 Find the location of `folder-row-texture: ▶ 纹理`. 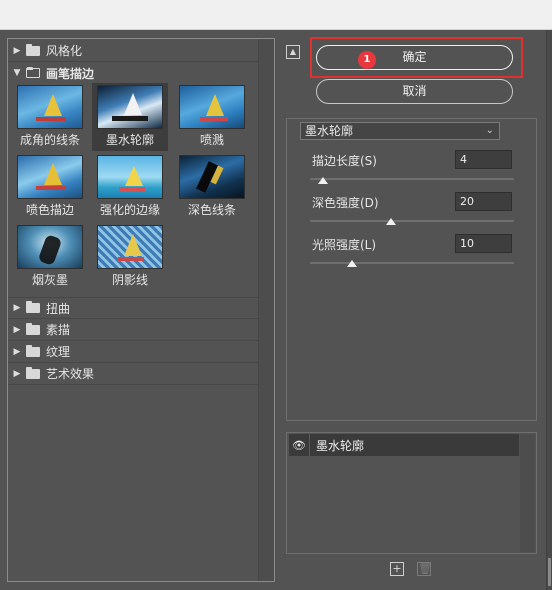

folder-row-texture: ▶ 纹理 is located at coordinates (133, 352).